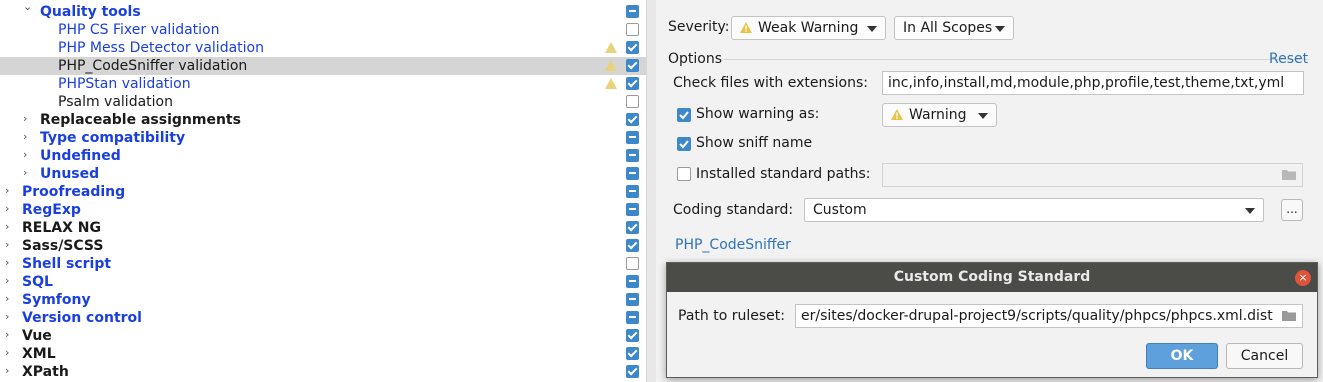 This screenshot has height=382, width=1323. I want to click on tree-scrollbar, so click(651, 191).